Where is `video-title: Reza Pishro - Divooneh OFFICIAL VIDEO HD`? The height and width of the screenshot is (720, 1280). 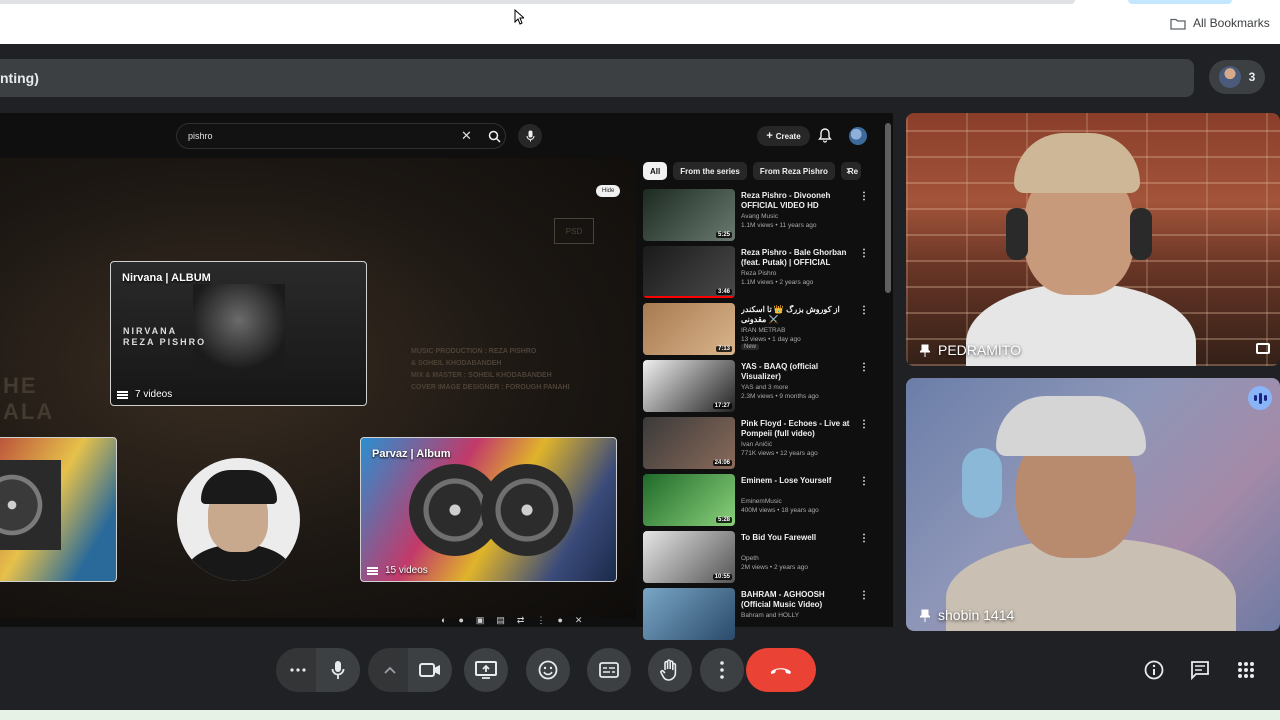
video-title: Reza Pishro - Divooneh OFFICIAL VIDEO HD is located at coordinates (797, 201).